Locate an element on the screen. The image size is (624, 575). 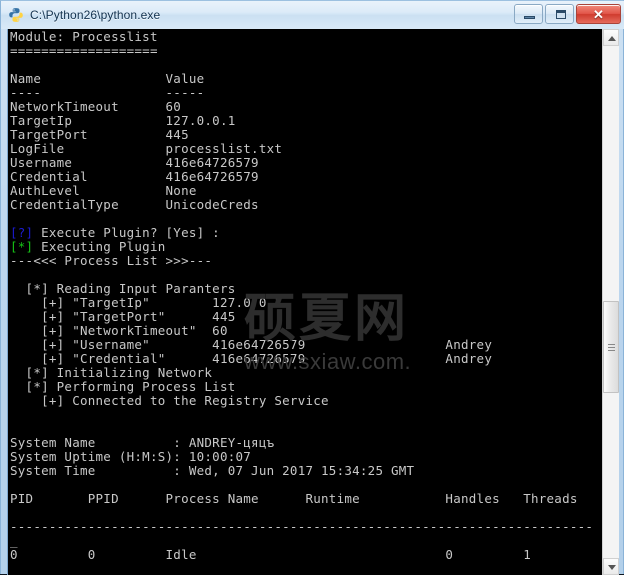
console-line: Credential 416e64726579 is located at coordinates (134, 176).